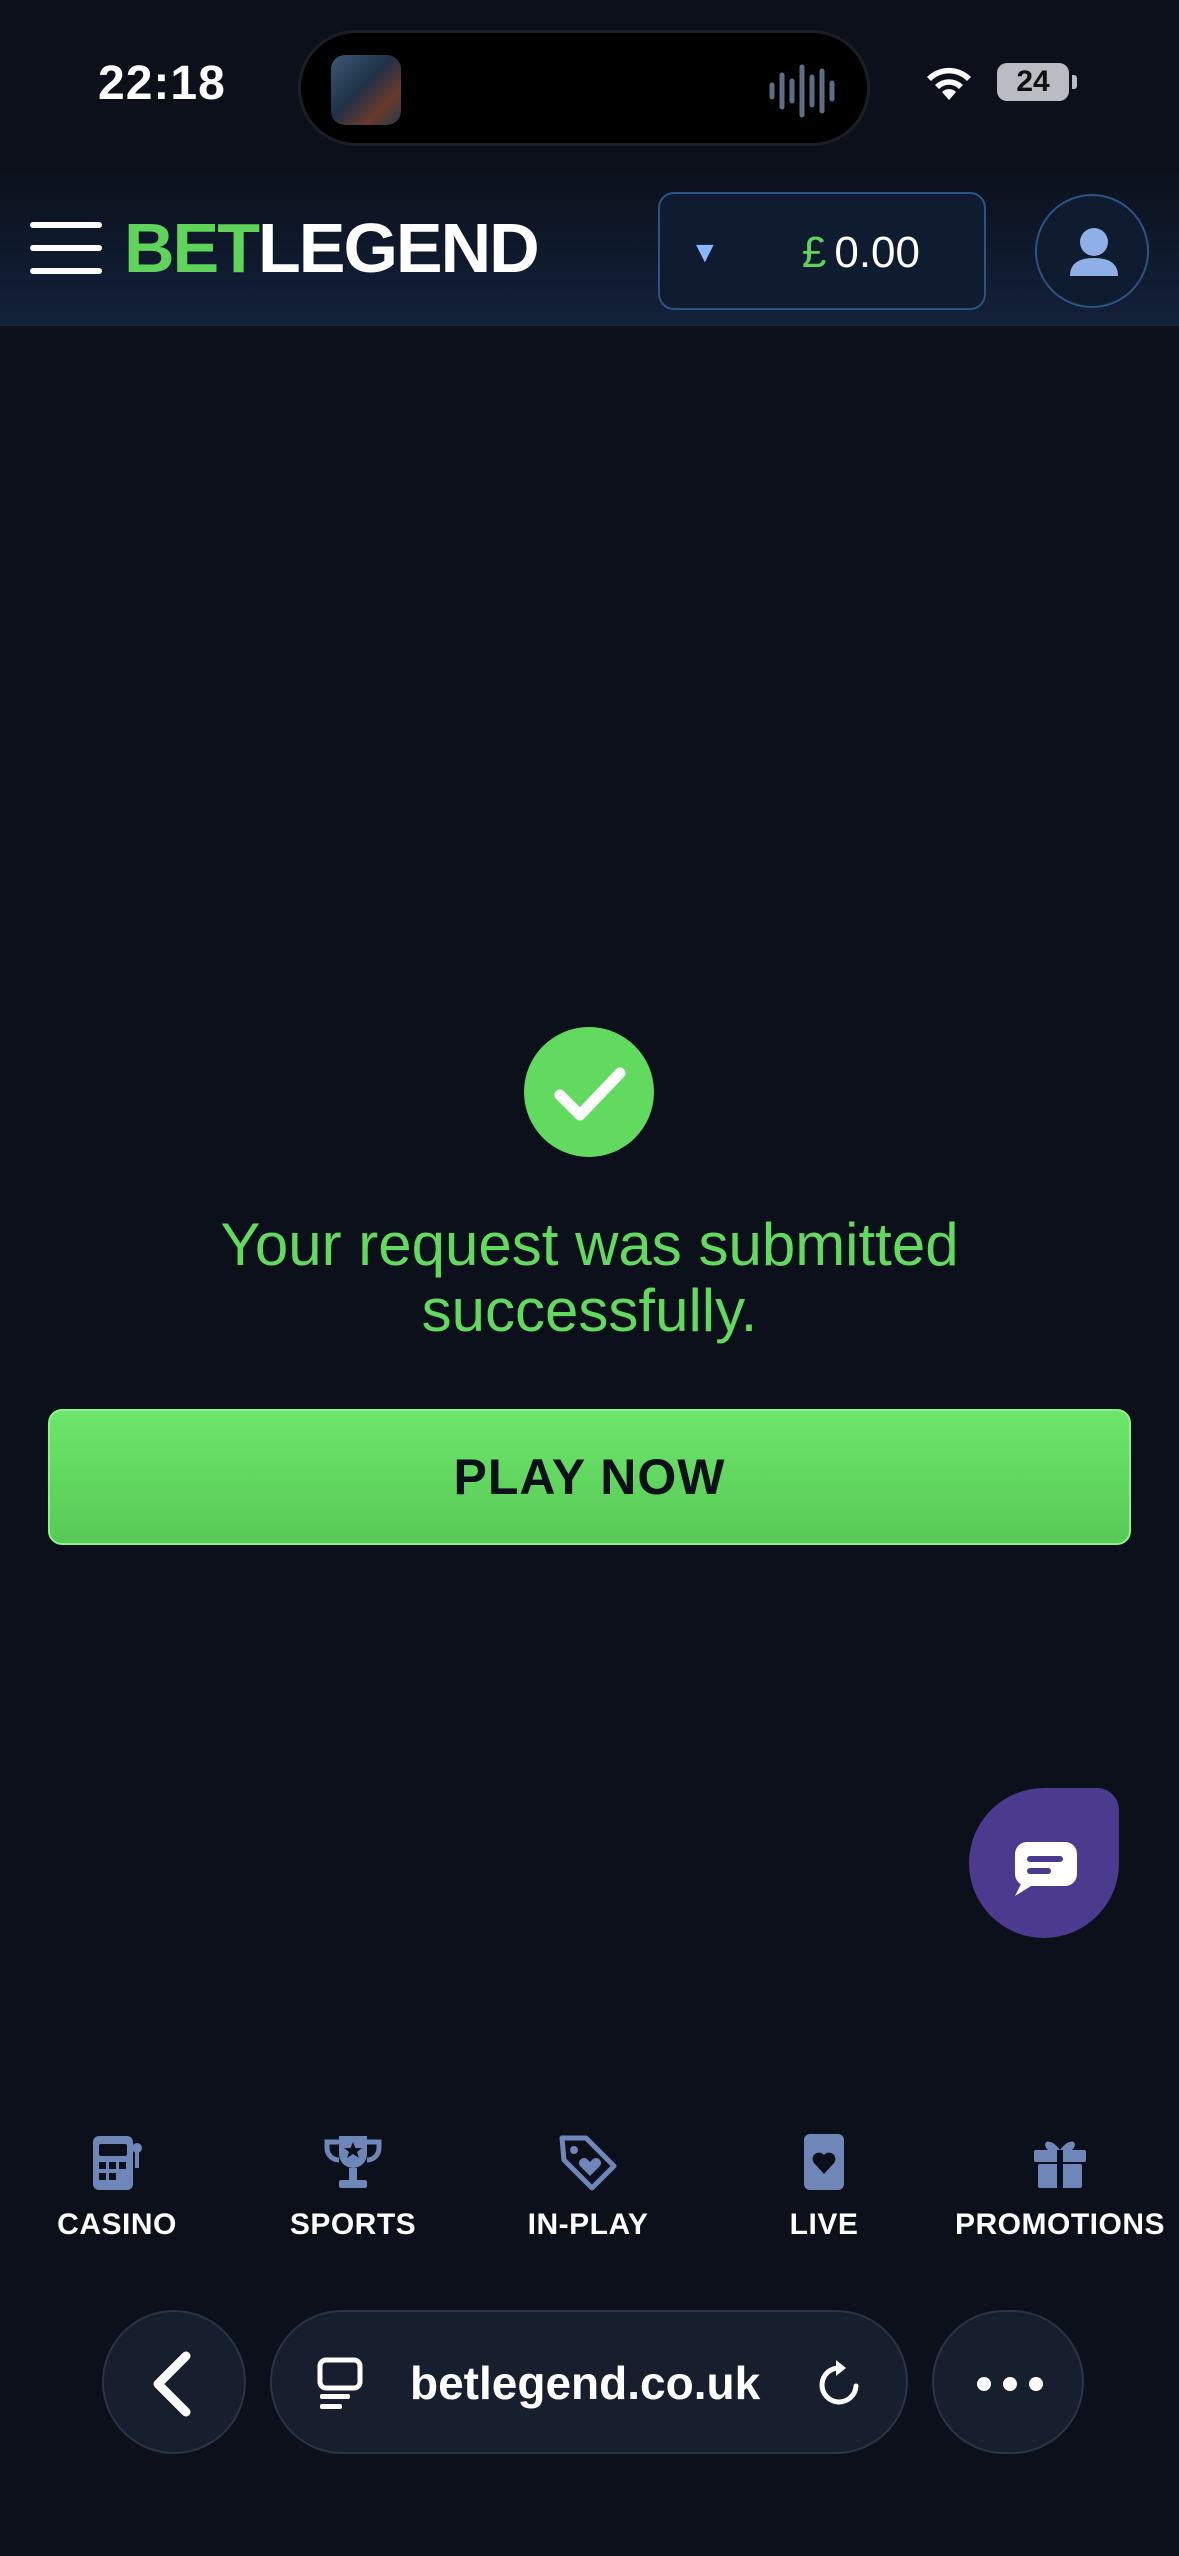 The width and height of the screenshot is (1179, 2556). What do you see at coordinates (949, 83) in the screenshot?
I see `wifi-icon` at bounding box center [949, 83].